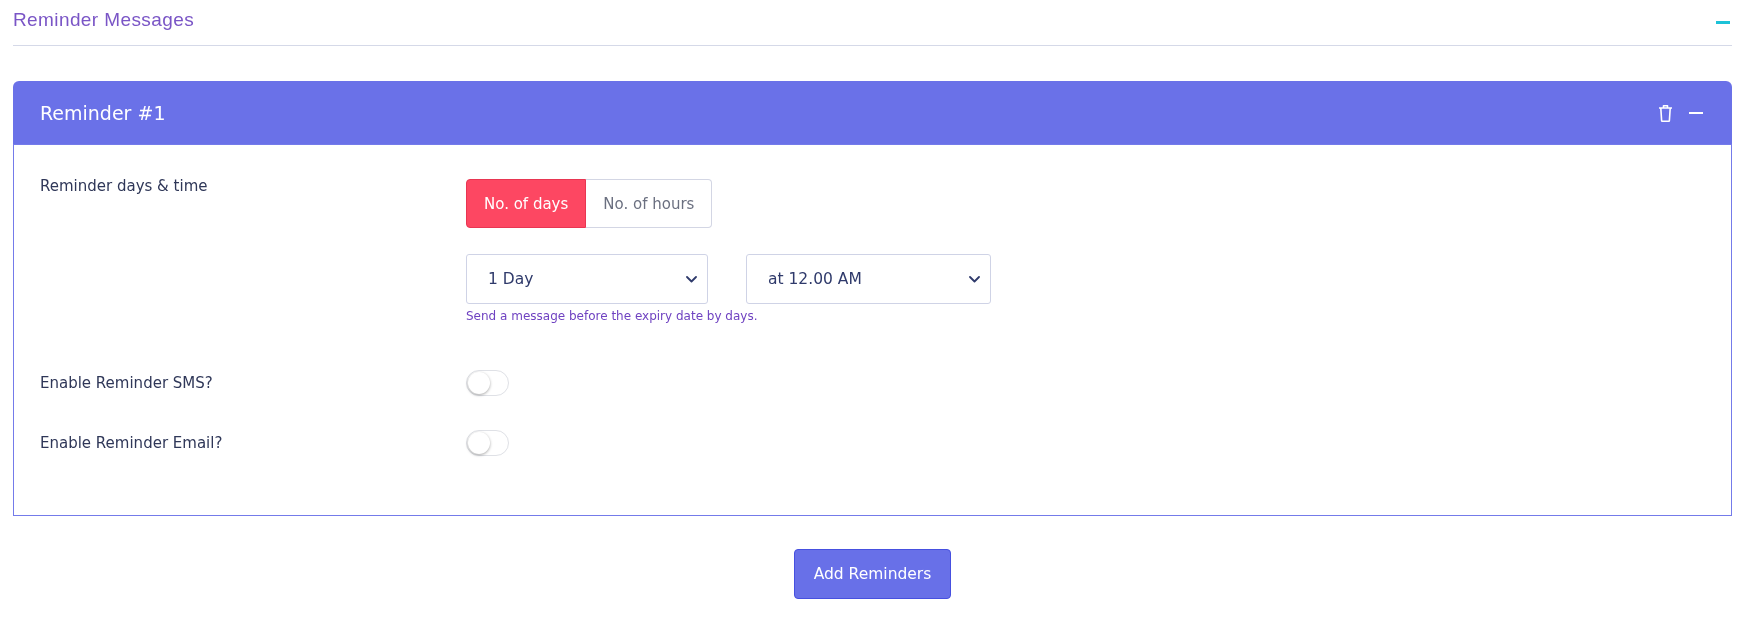 The image size is (1748, 623). Describe the element at coordinates (649, 203) in the screenshot. I see `mode-tab: No. of hours` at that location.